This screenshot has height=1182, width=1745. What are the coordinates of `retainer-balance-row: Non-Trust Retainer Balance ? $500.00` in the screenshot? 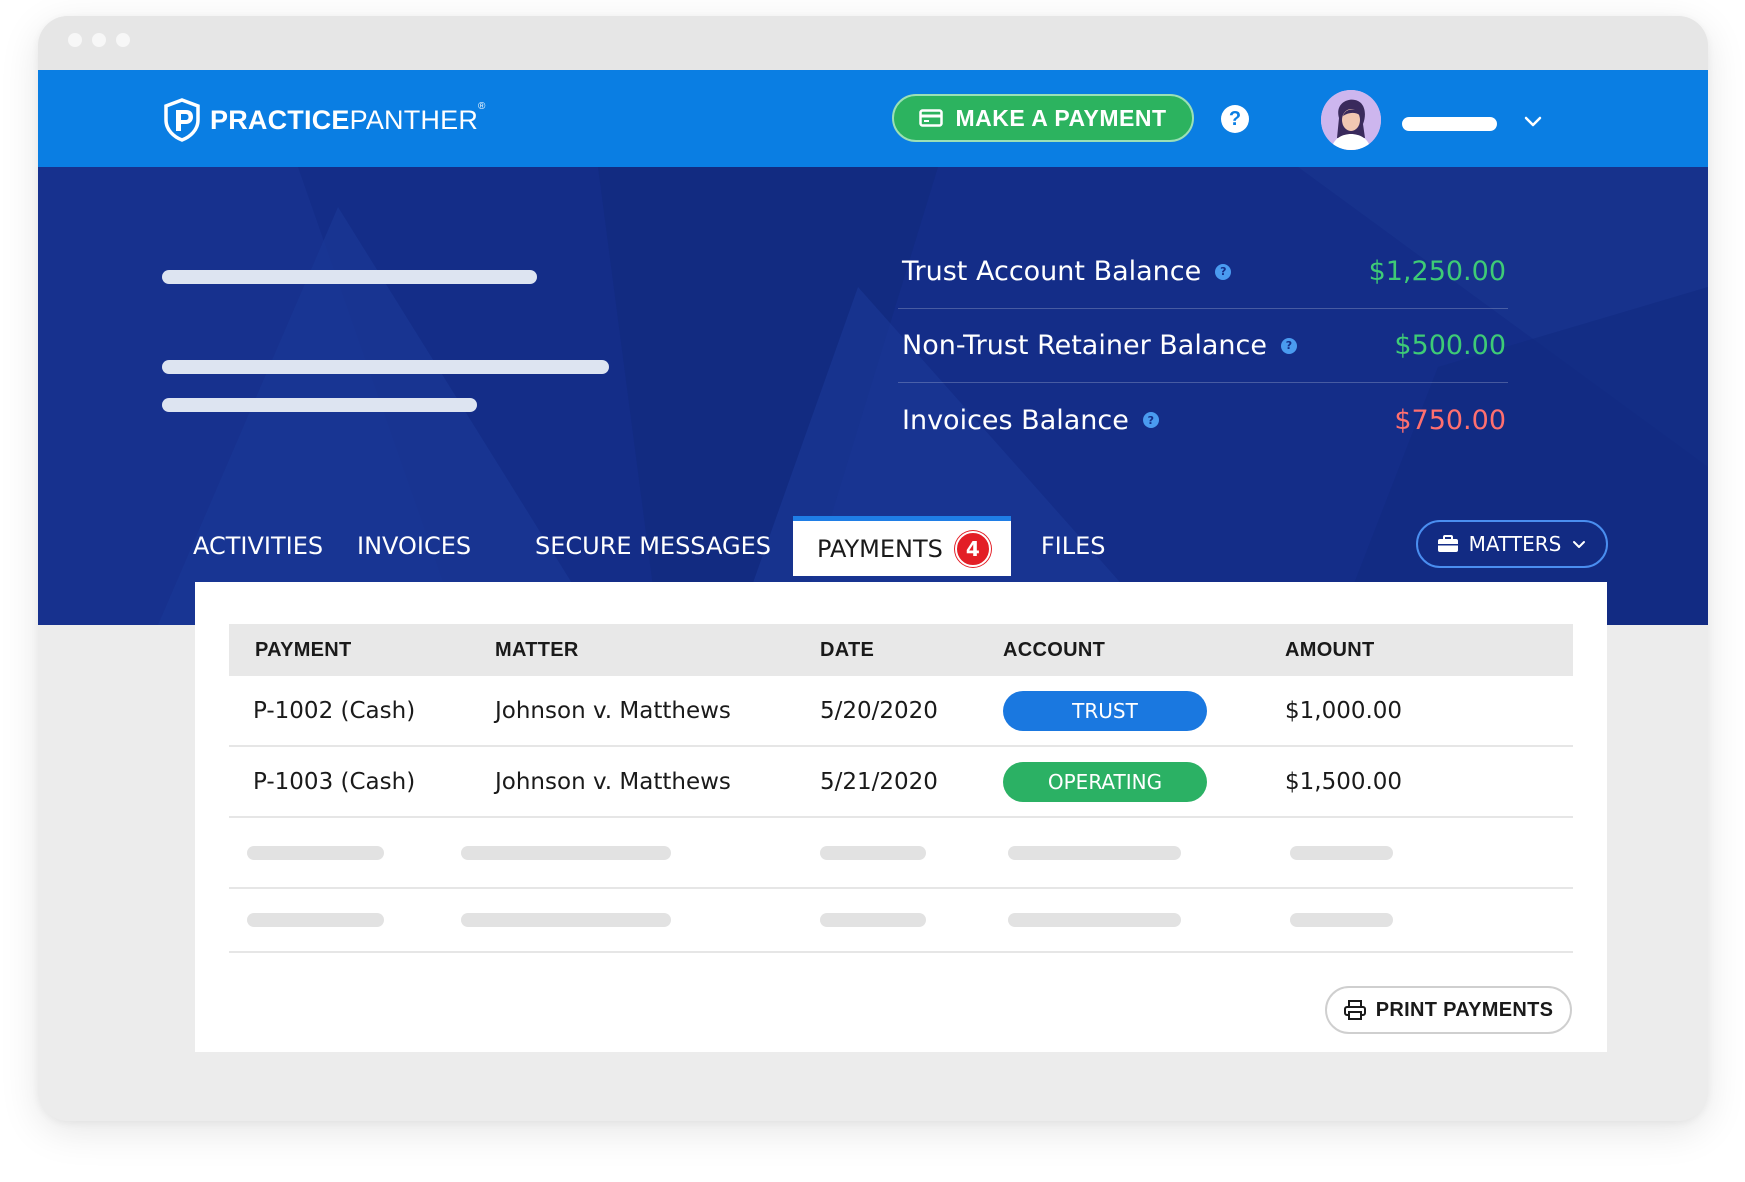 It's located at (1203, 346).